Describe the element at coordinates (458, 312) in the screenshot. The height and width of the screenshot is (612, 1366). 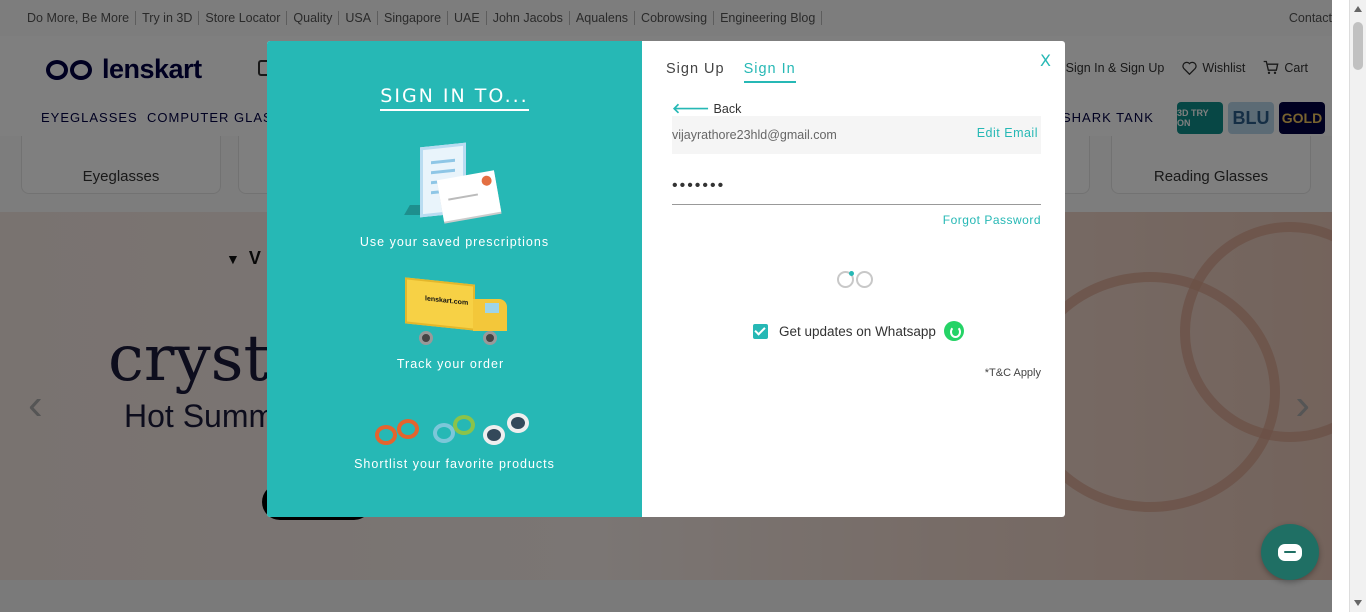
I see `truck-illustration-icon: lenskart.com` at that location.